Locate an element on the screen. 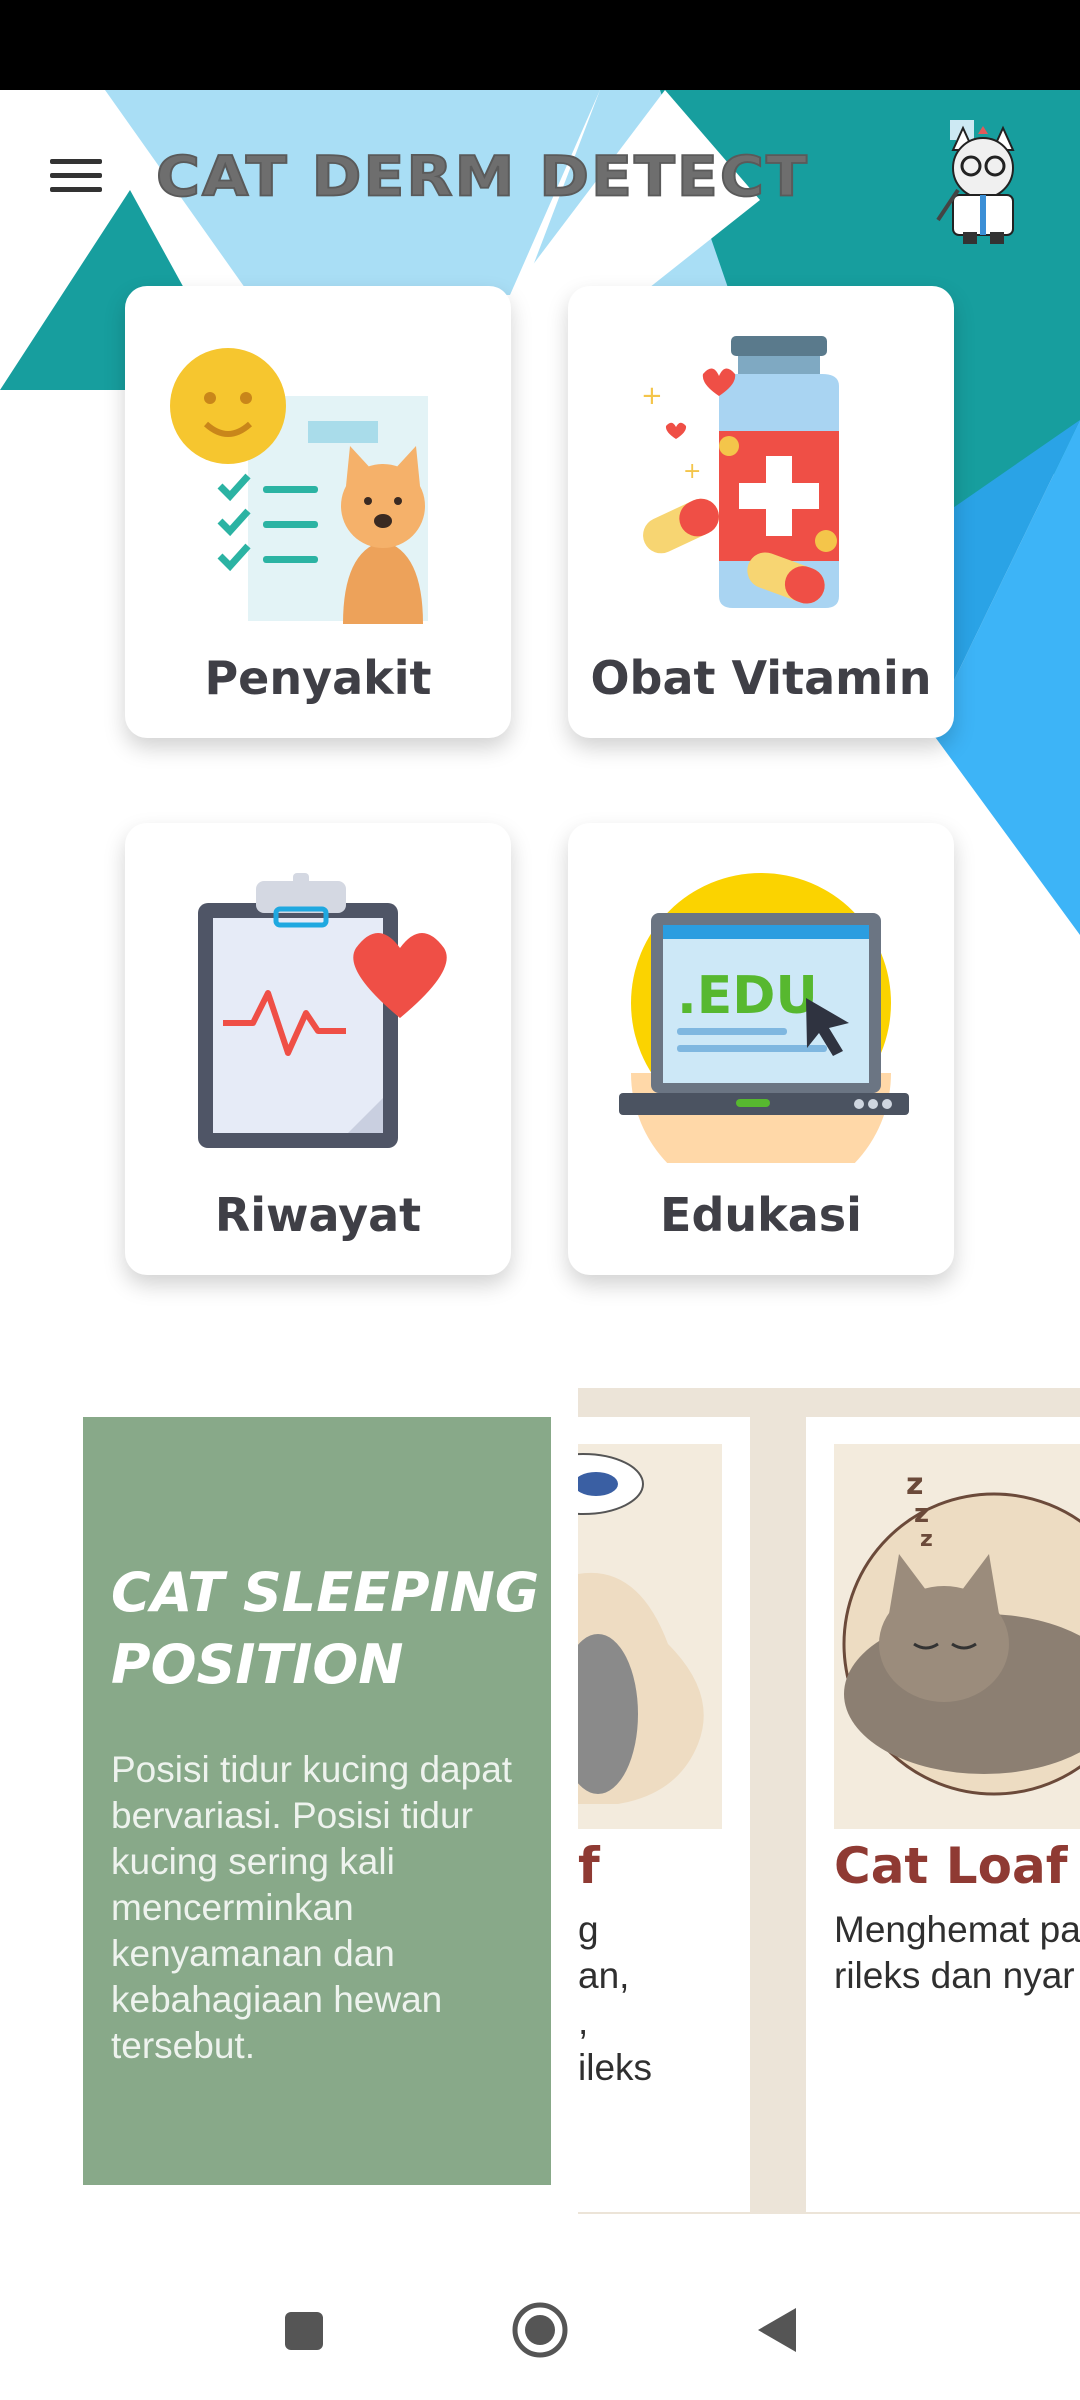  circle-home-icon is located at coordinates (540, 2330).